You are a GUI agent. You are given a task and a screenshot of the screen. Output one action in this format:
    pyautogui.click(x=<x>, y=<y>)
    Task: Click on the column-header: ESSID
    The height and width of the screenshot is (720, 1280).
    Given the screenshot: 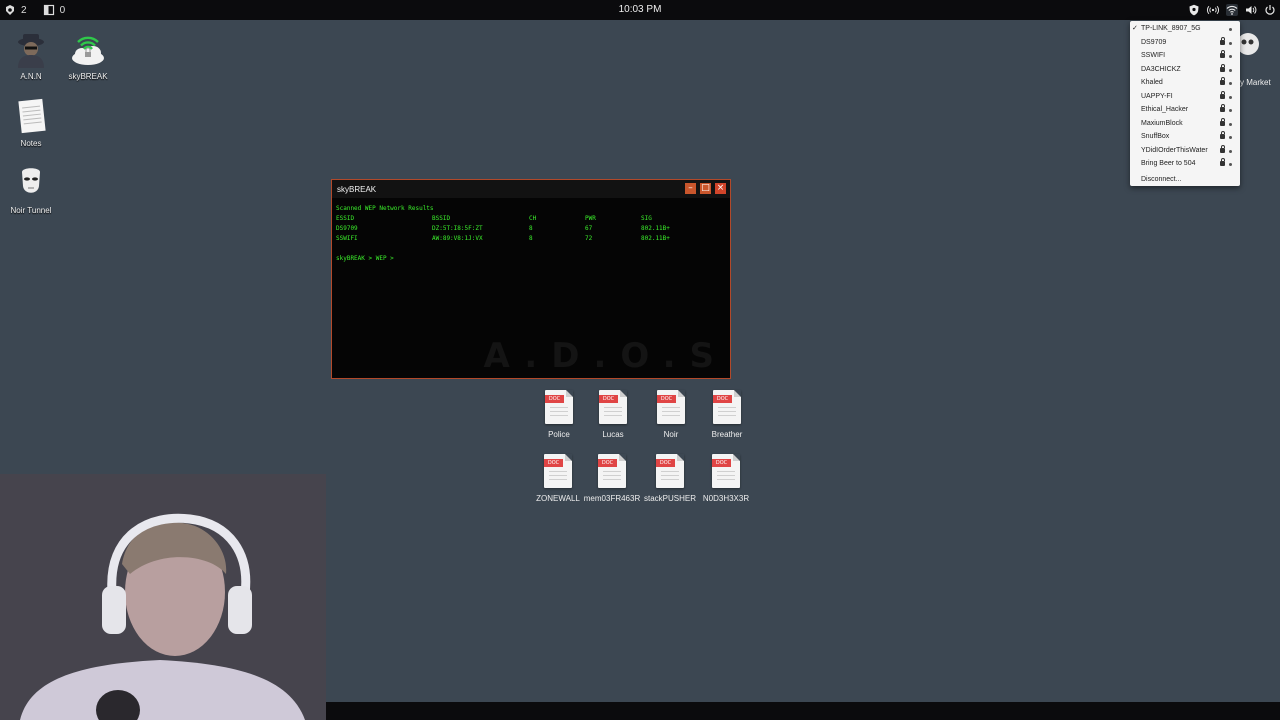 What is the action you would take?
    pyautogui.click(x=345, y=218)
    